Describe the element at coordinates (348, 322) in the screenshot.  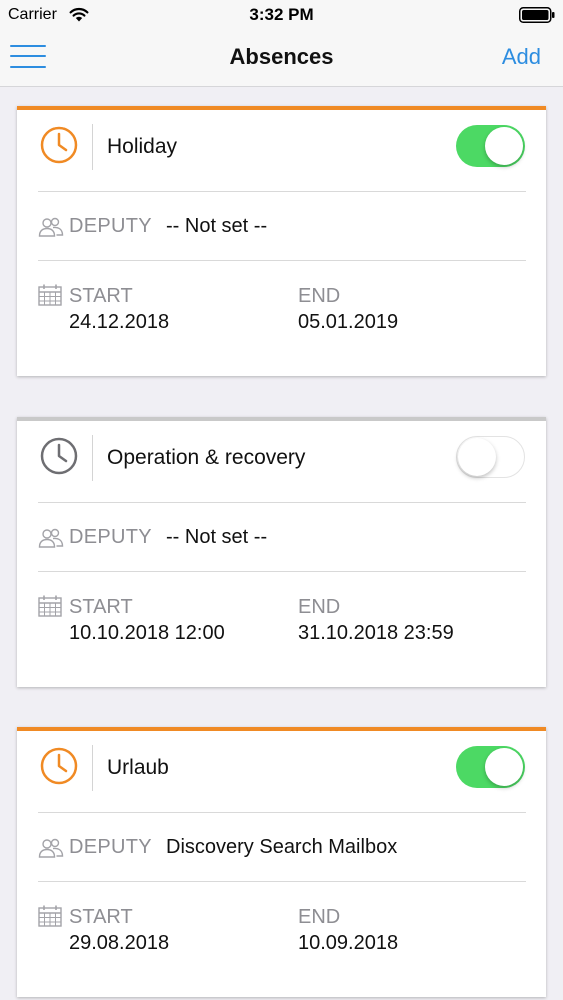
I see `end-date: 05.01.2019` at that location.